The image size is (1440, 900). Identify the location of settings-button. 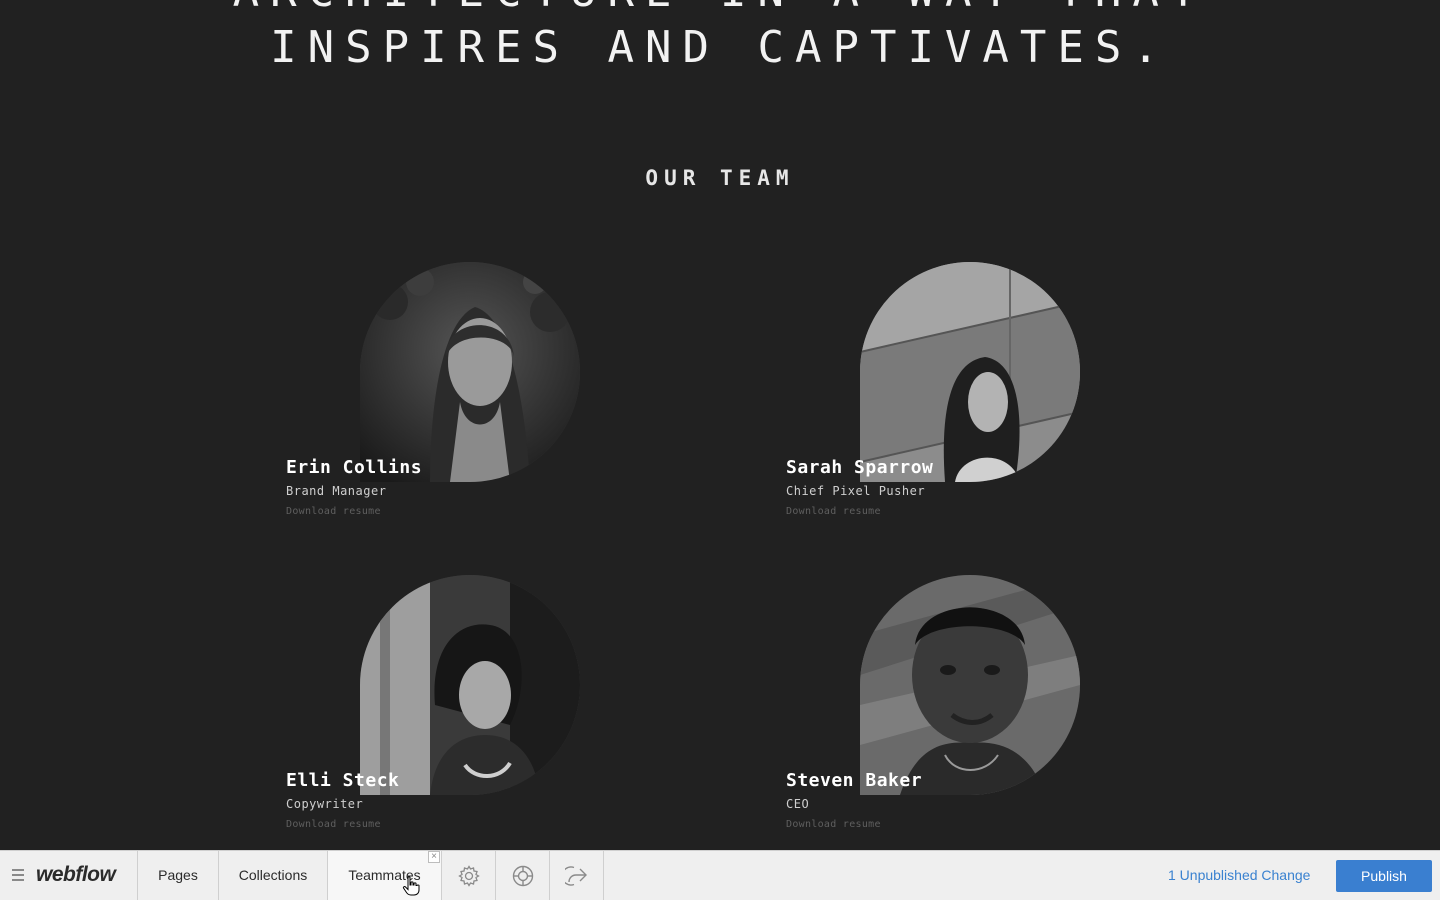
(469, 875).